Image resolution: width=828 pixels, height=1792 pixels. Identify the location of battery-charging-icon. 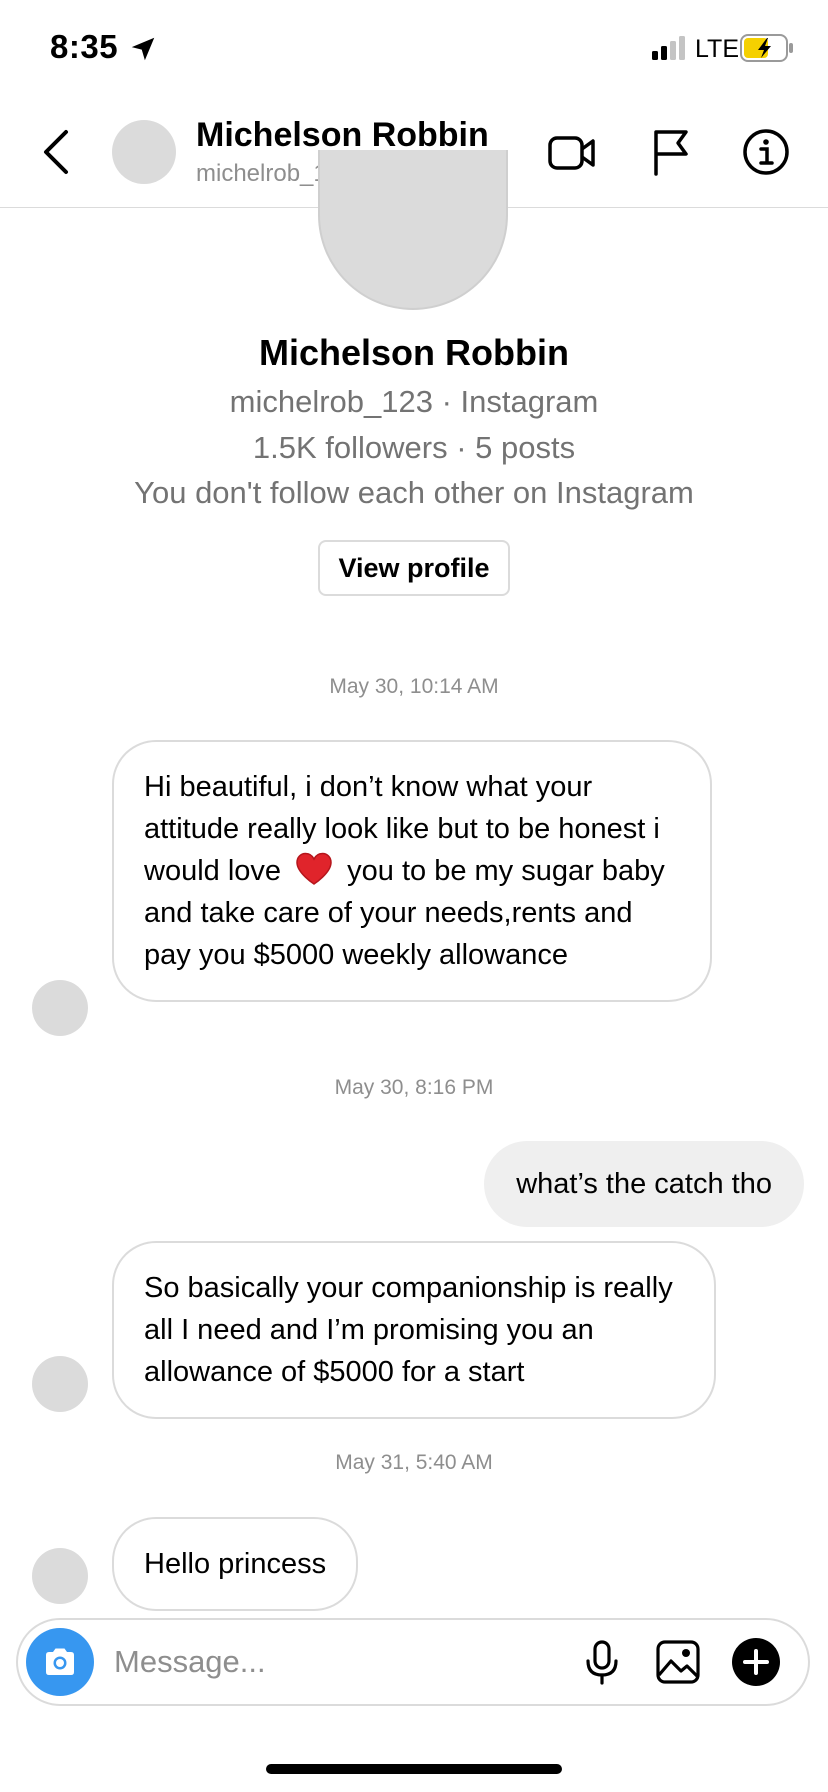
(766, 48).